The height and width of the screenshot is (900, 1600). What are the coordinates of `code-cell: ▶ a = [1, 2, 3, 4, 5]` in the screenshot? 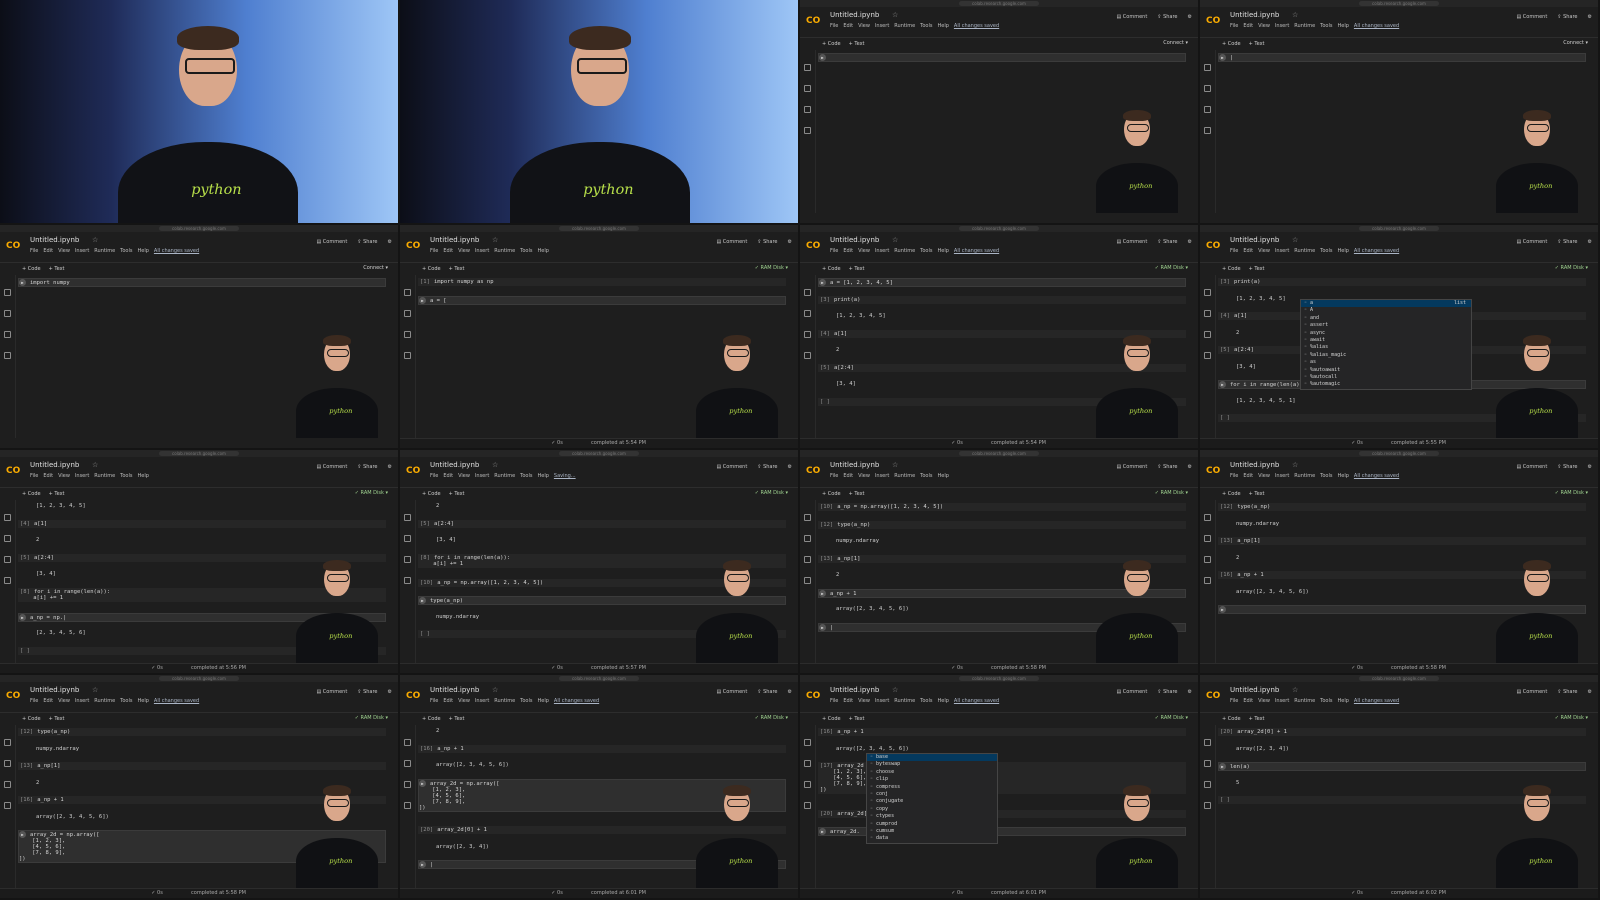 It's located at (1002, 282).